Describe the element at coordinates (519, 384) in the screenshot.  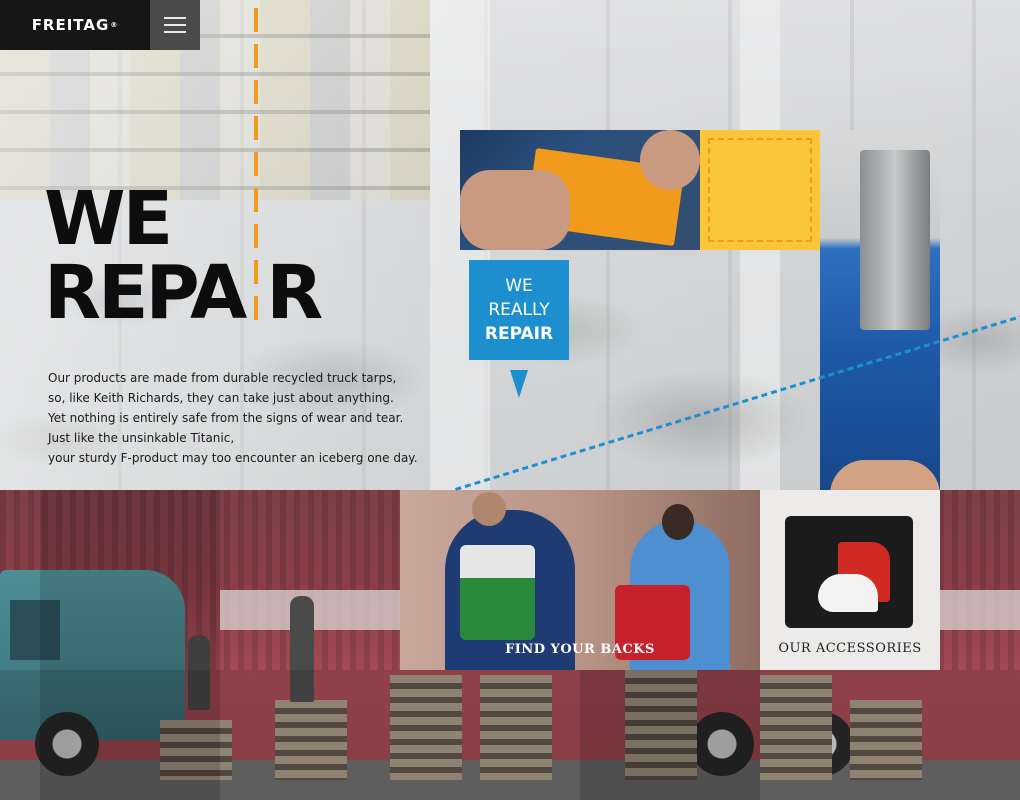
I see `triangle-down-icon` at that location.